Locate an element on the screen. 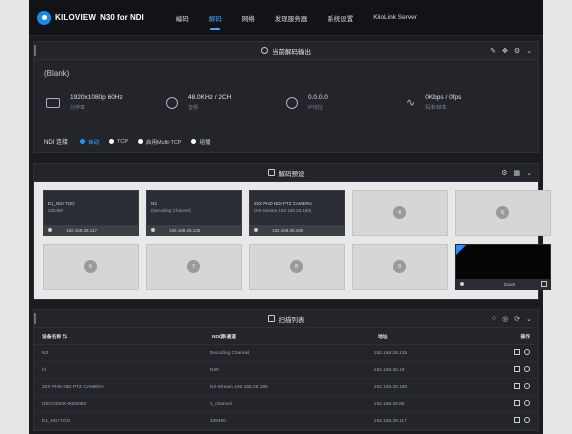 This screenshot has height=434, width=572. nav-item-discovery-server: 发现服务器 is located at coordinates (291, 17).